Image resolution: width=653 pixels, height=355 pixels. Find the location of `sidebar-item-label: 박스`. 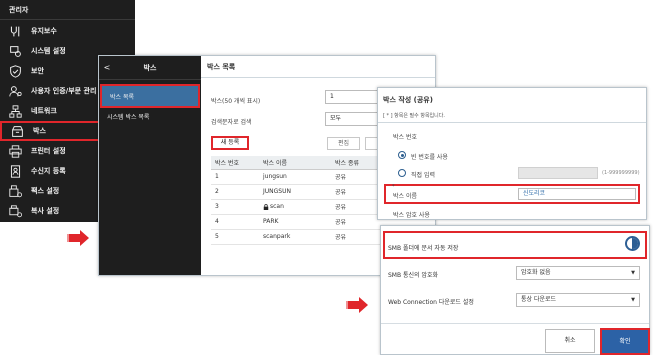

sidebar-item-label: 박스 is located at coordinates (39, 131).